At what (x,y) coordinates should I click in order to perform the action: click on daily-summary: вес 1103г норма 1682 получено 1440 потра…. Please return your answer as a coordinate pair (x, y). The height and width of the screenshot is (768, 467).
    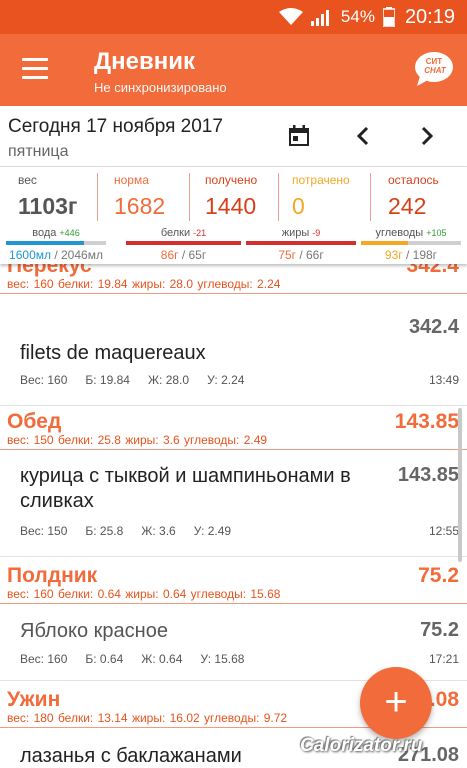
    Looking at the image, I should click on (233, 215).